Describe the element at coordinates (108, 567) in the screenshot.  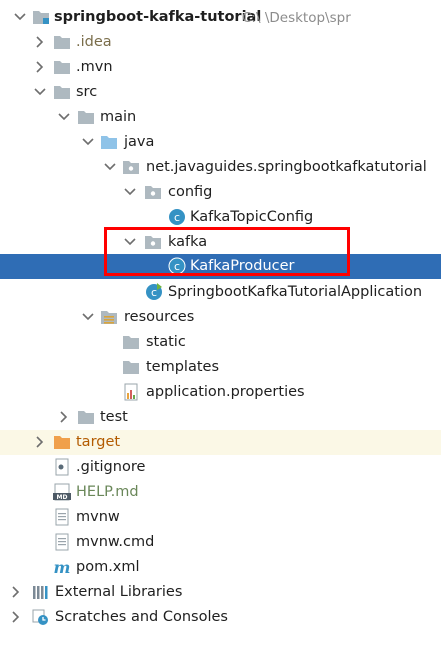
I see `tree-label-pom: pom.xml` at that location.